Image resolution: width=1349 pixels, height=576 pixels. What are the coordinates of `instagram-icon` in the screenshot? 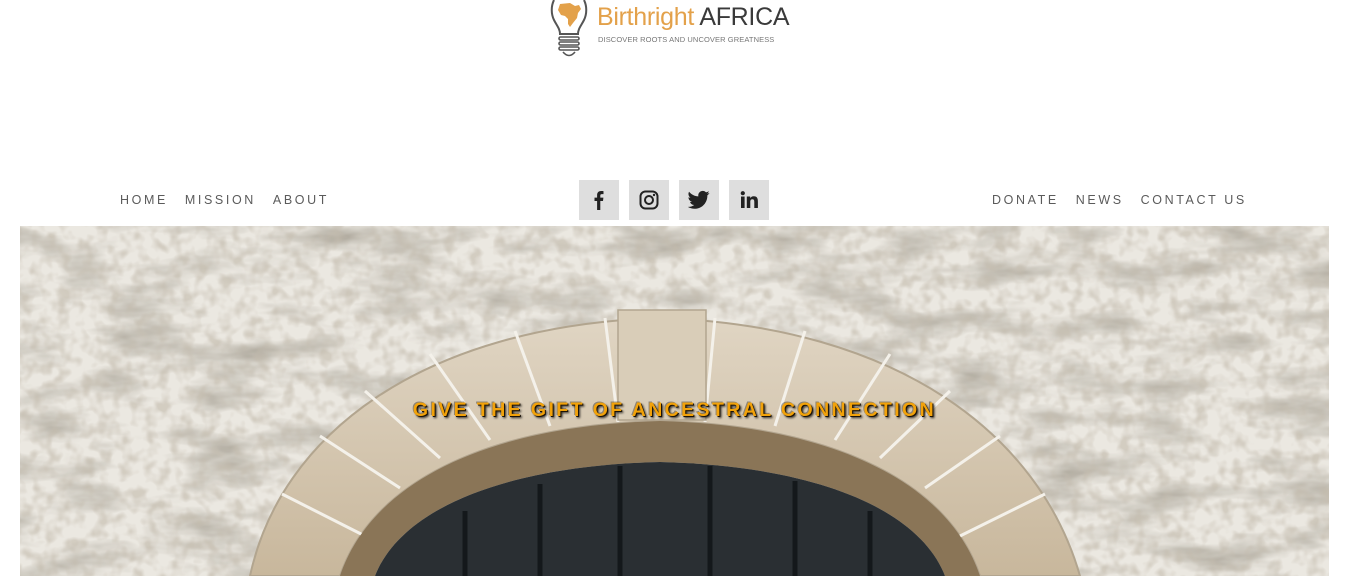 It's located at (649, 200).